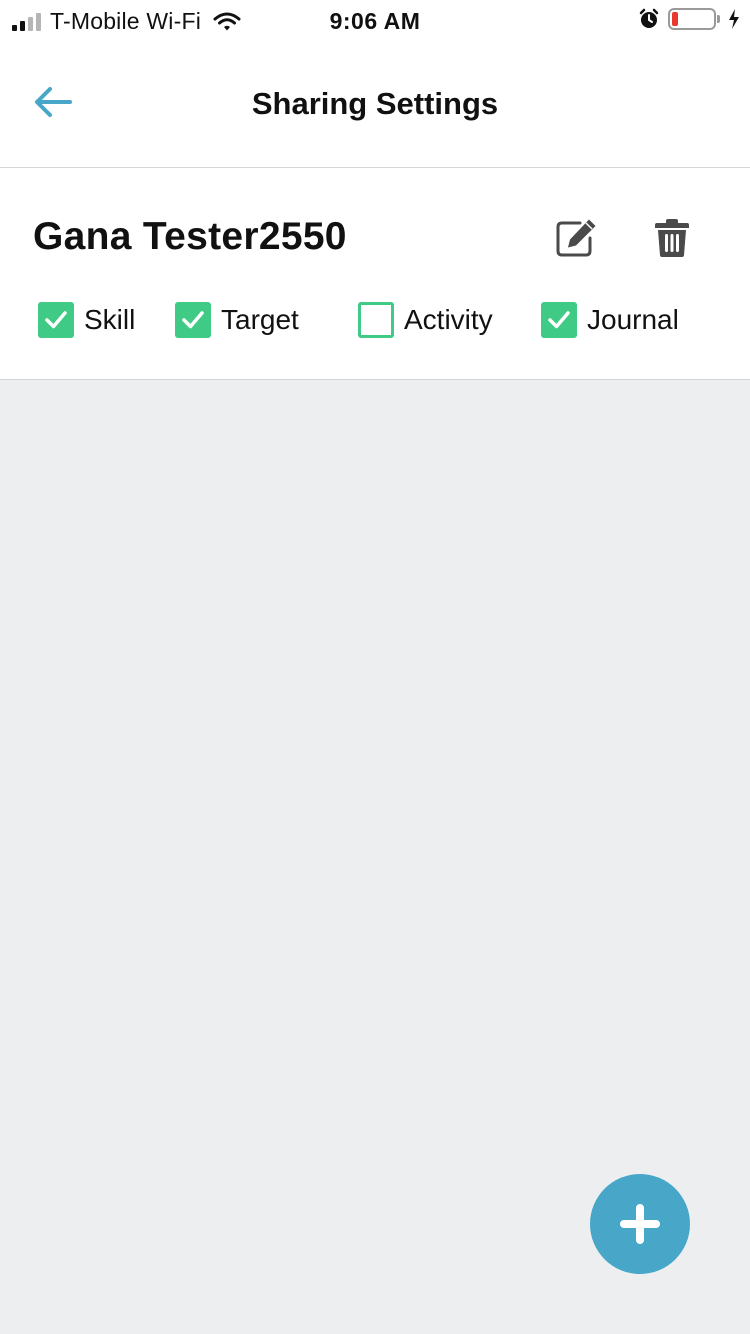 The image size is (750, 1334). I want to click on page-title: Sharing Settings, so click(375, 103).